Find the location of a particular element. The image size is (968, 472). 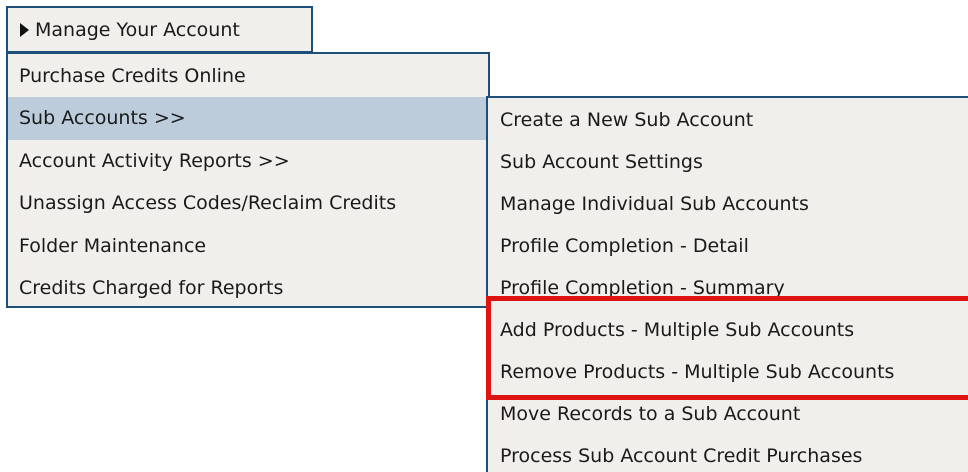

menu-item-credits-charged: Credits Charged for Reports is located at coordinates (248, 288).